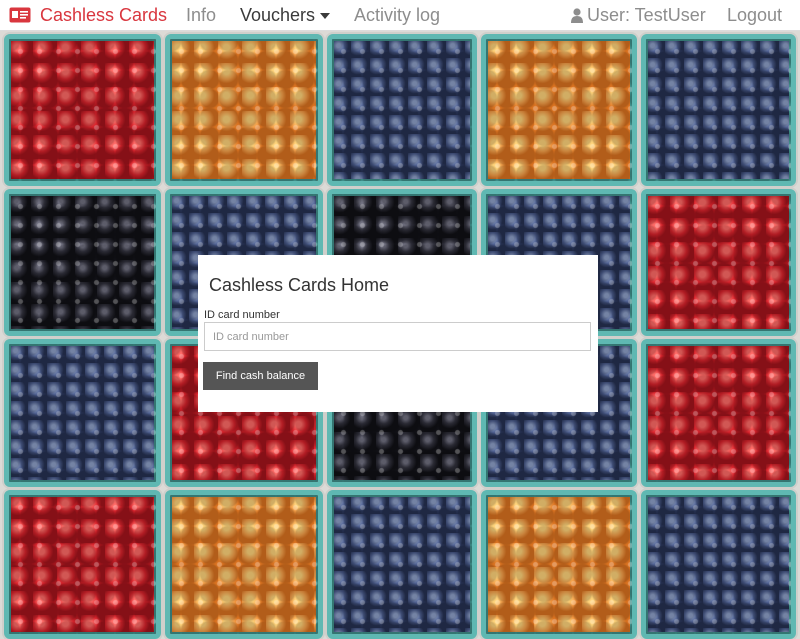  Describe the element at coordinates (299, 285) in the screenshot. I see `page-title: Cashless Cards Home` at that location.